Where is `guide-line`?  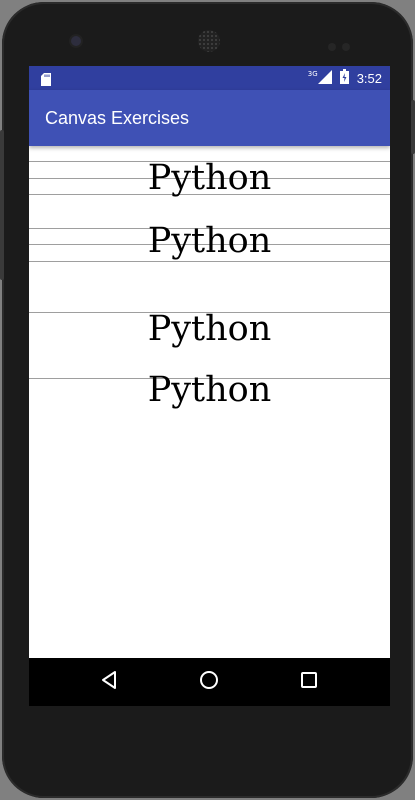 guide-line is located at coordinates (209, 261).